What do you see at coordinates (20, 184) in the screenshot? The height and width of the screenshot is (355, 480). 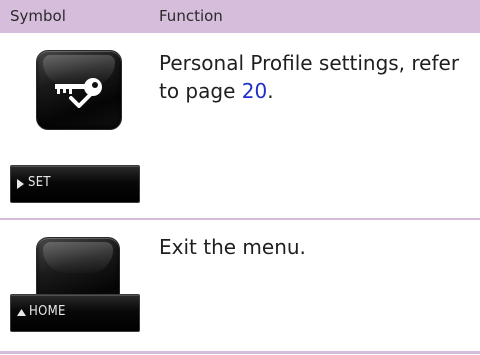 I see `right-triangle-icon` at bounding box center [20, 184].